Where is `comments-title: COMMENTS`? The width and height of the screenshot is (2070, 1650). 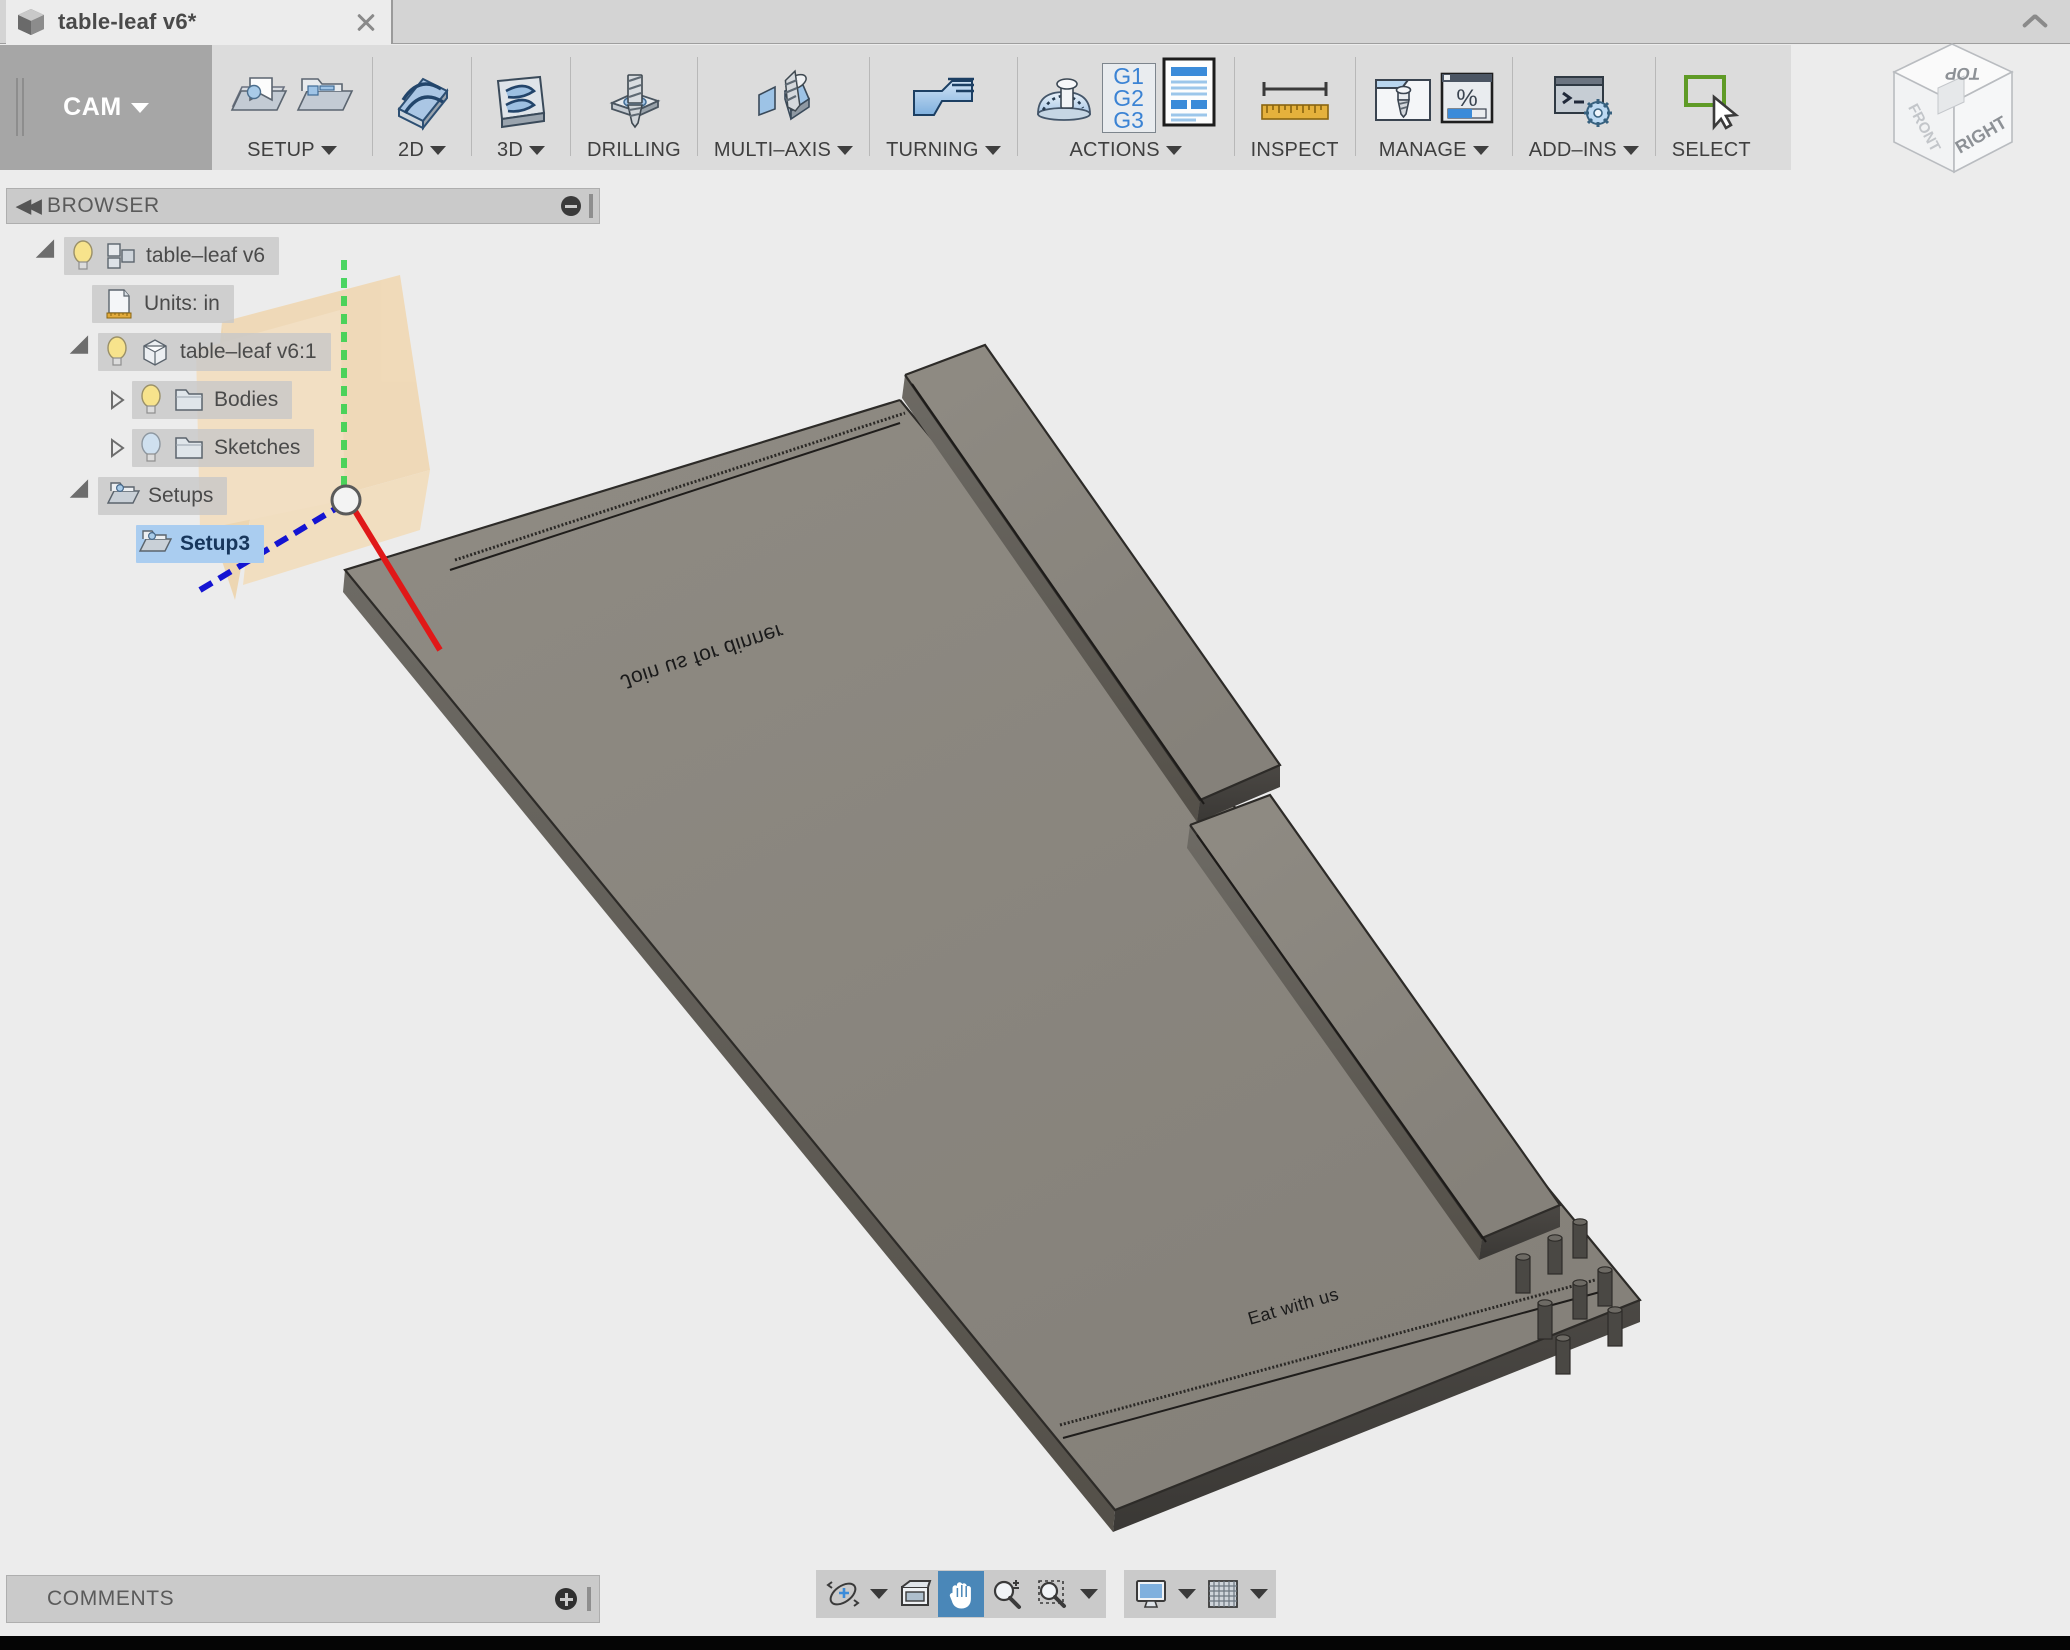
comments-title: COMMENTS is located at coordinates (111, 1598).